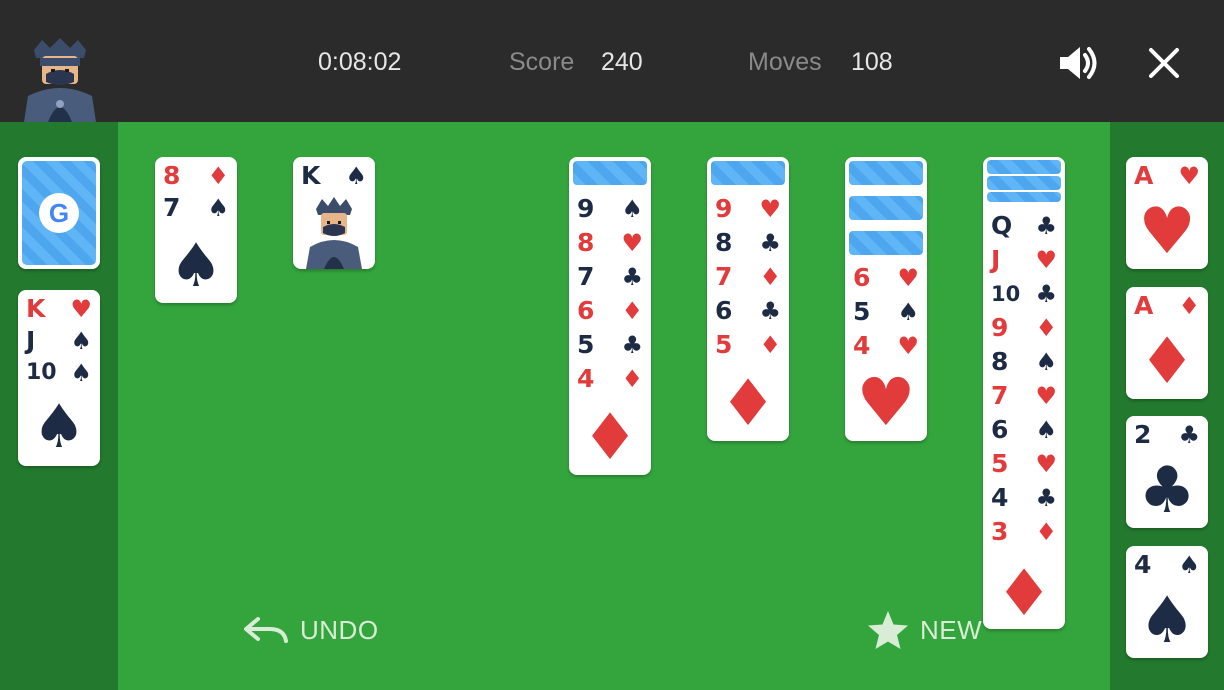 The width and height of the screenshot is (1224, 690). I want to click on speaker-icon, so click(1078, 63).